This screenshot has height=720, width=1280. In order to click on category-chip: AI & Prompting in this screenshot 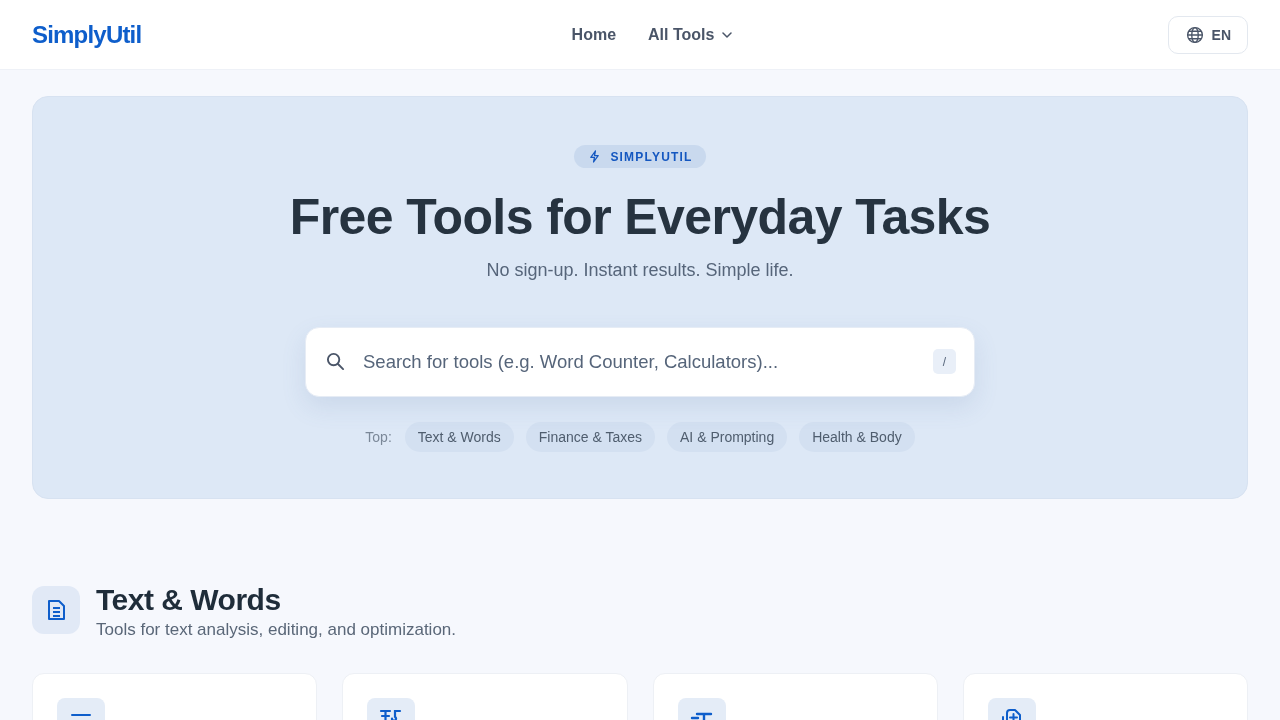, I will do `click(727, 437)`.